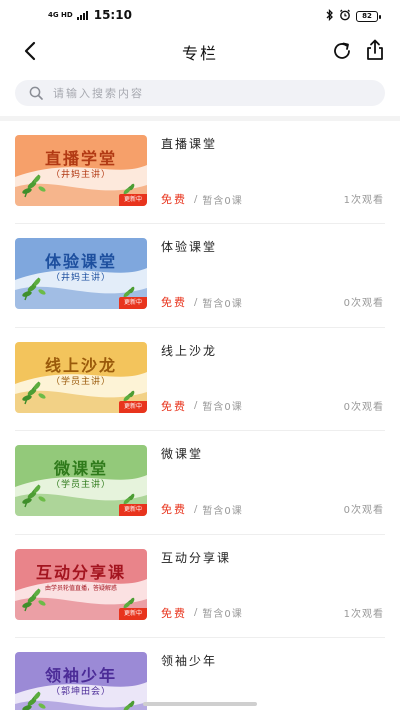 This screenshot has height=710, width=400. I want to click on course-cover: 线上沙龙 （学员主讲） 更新中, so click(81, 377).